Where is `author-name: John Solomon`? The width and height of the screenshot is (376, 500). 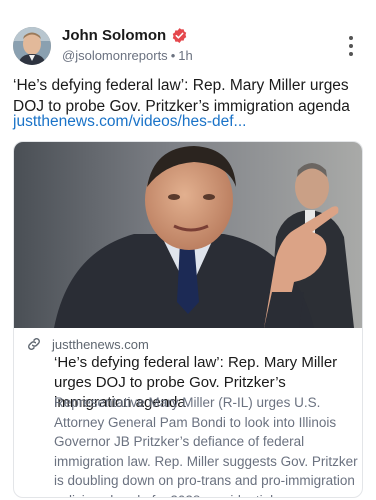 author-name: John Solomon is located at coordinates (125, 35).